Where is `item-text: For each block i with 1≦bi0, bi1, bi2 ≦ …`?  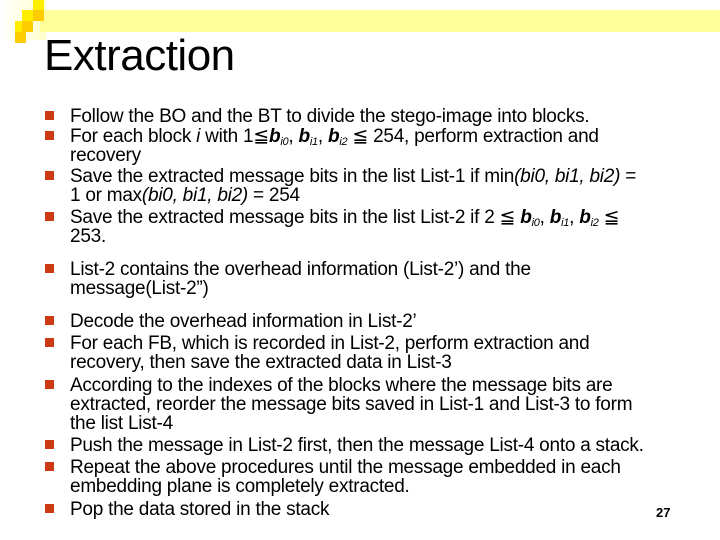 item-text: For each block i with 1≦bi0, bi1, bi2 ≦ … is located at coordinates (334, 137).